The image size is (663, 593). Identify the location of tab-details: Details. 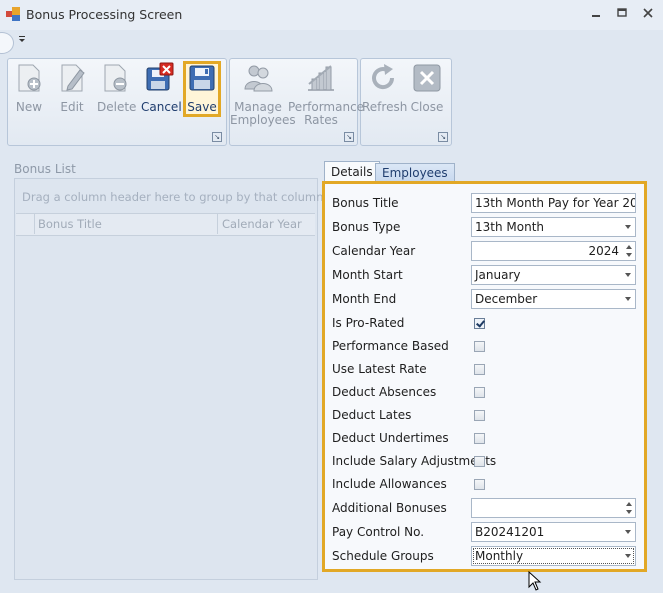
(352, 171).